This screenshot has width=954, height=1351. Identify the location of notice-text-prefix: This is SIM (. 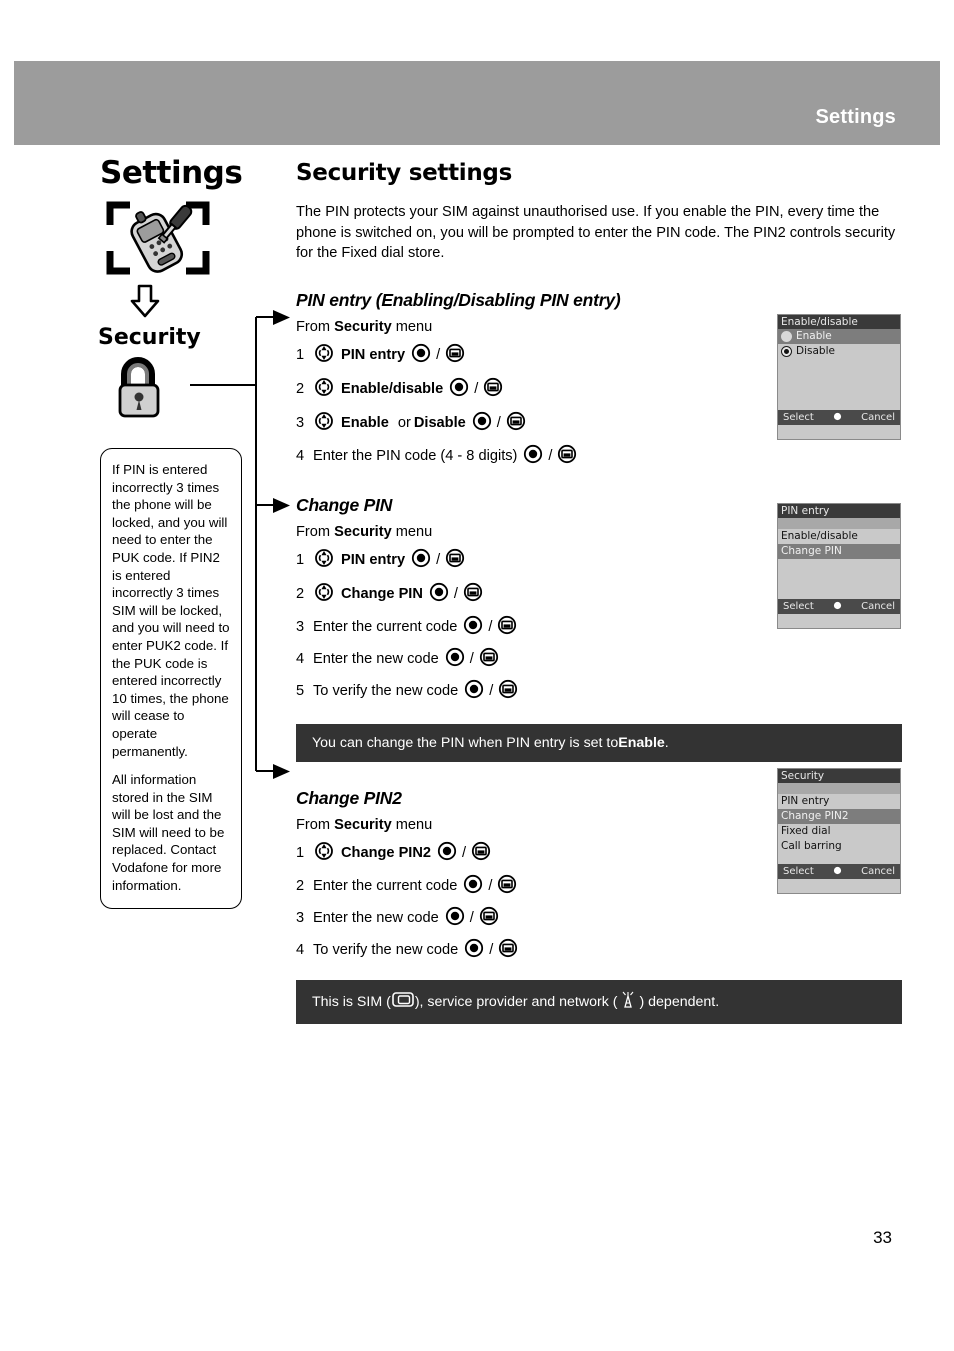
(351, 1001).